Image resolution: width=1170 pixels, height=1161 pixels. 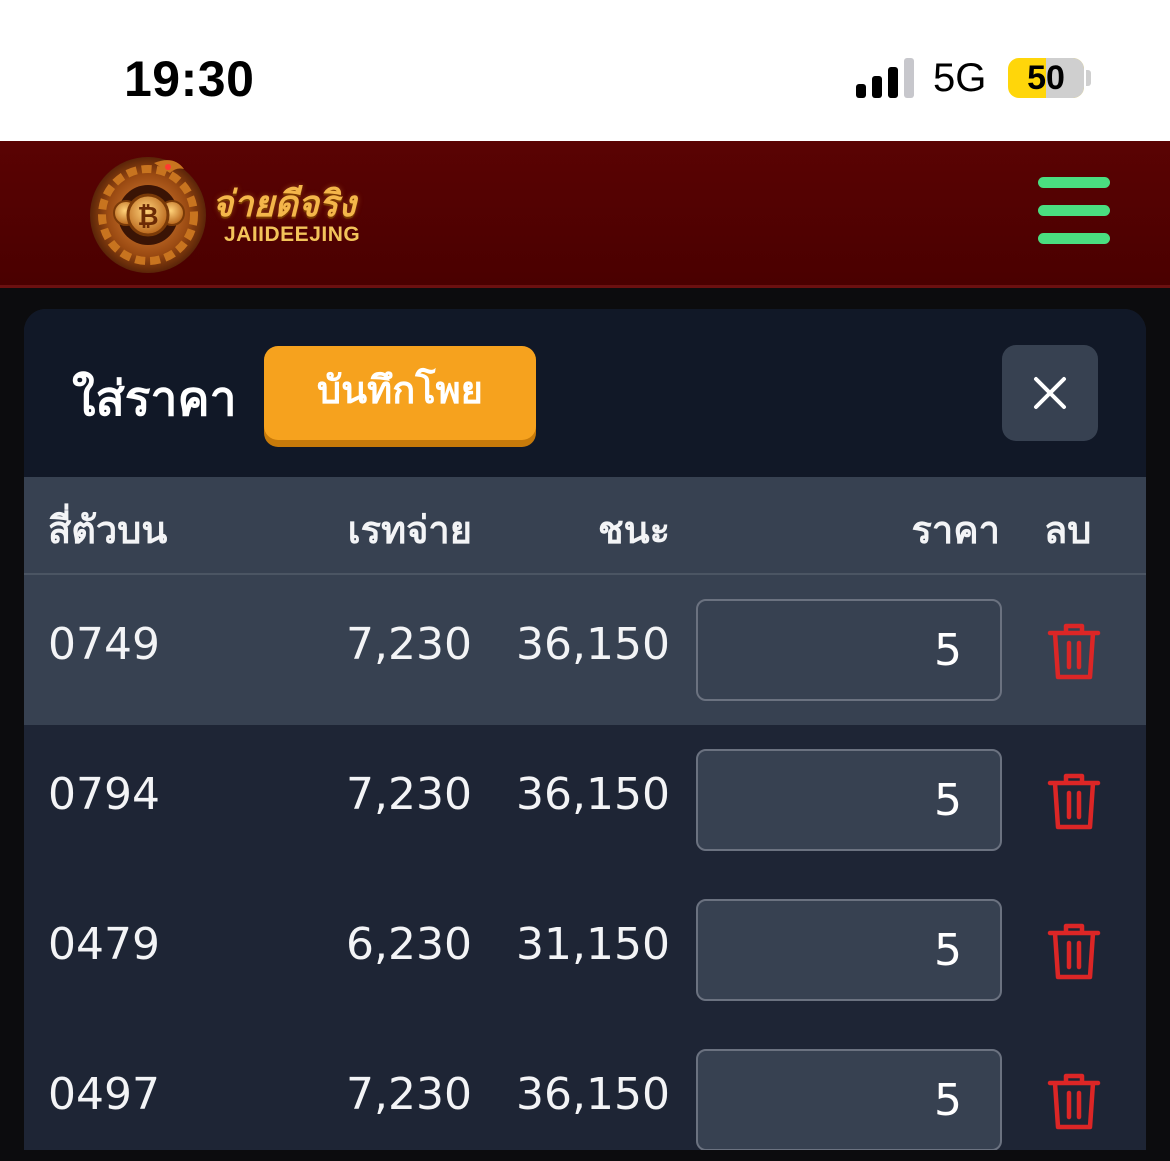 What do you see at coordinates (409, 944) in the screenshot?
I see `payout-rate: 6,230` at bounding box center [409, 944].